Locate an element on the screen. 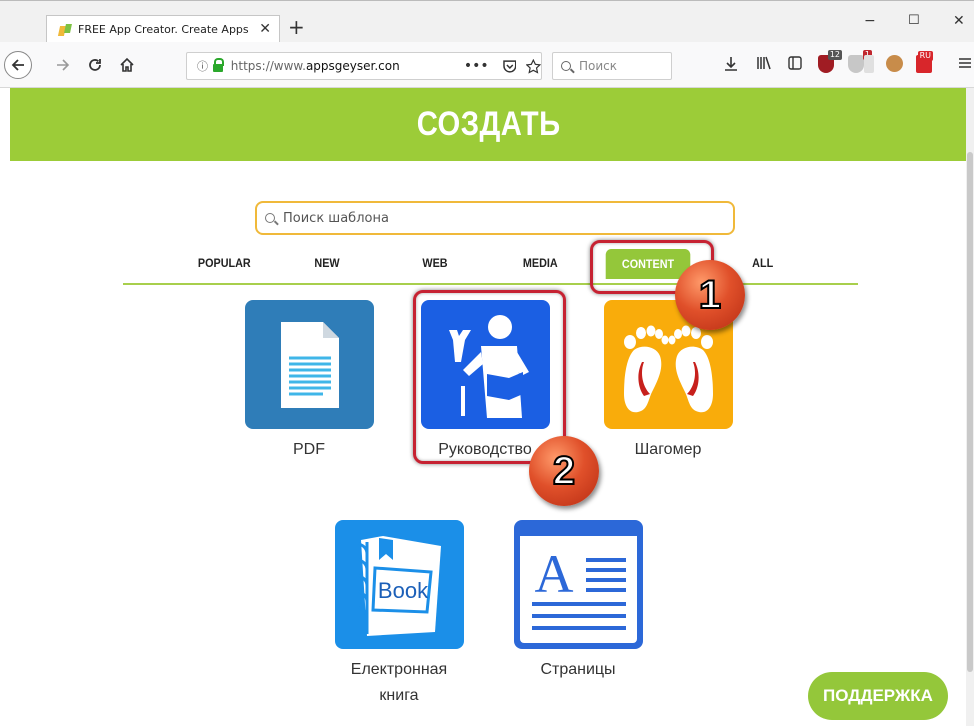 The image size is (974, 726). maximize-button: ☐ is located at coordinates (914, 20).